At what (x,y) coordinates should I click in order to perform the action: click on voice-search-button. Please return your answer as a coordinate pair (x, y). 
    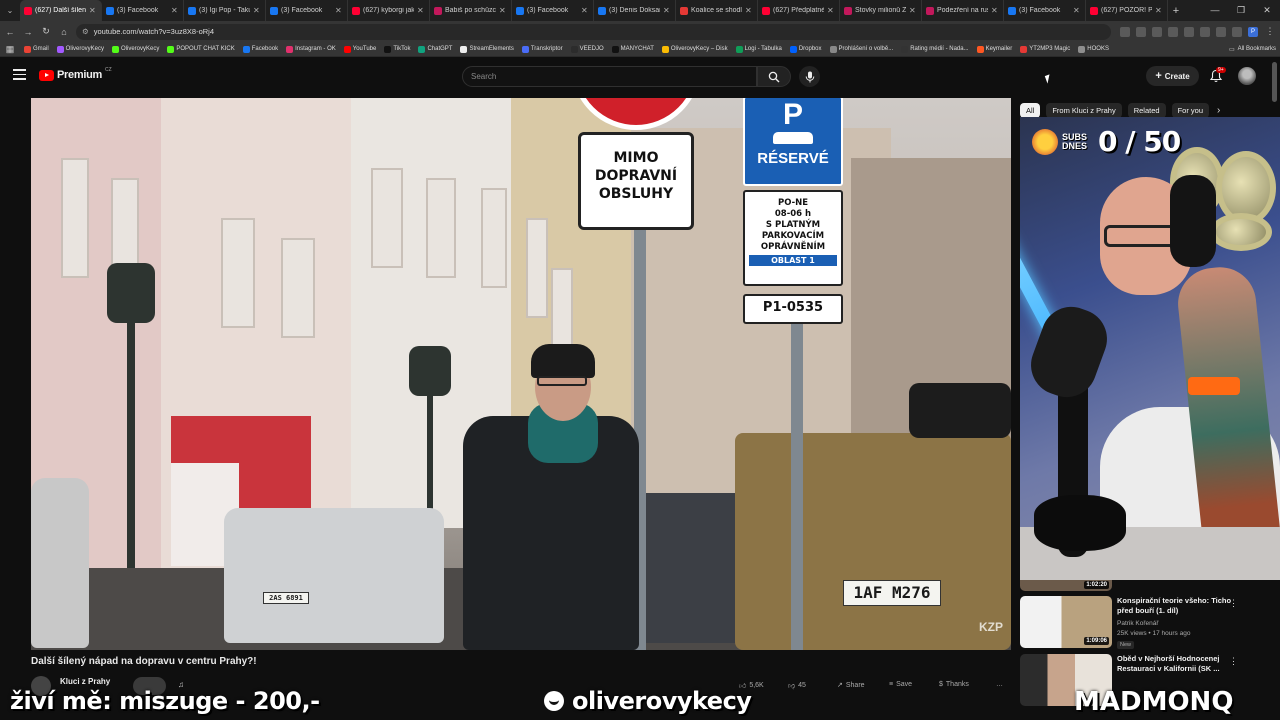
    Looking at the image, I should click on (809, 76).